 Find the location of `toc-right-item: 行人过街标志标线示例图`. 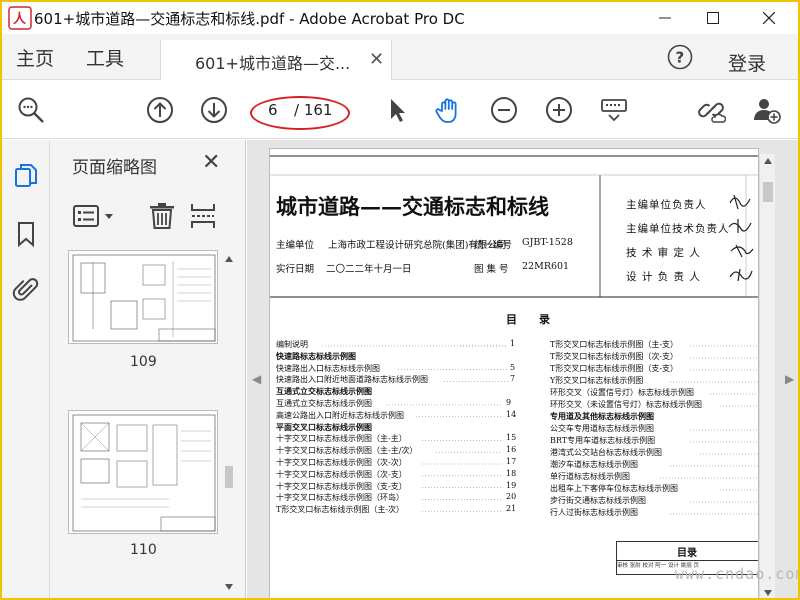

toc-right-item: 行人过街标志标线示例图 is located at coordinates (594, 512).